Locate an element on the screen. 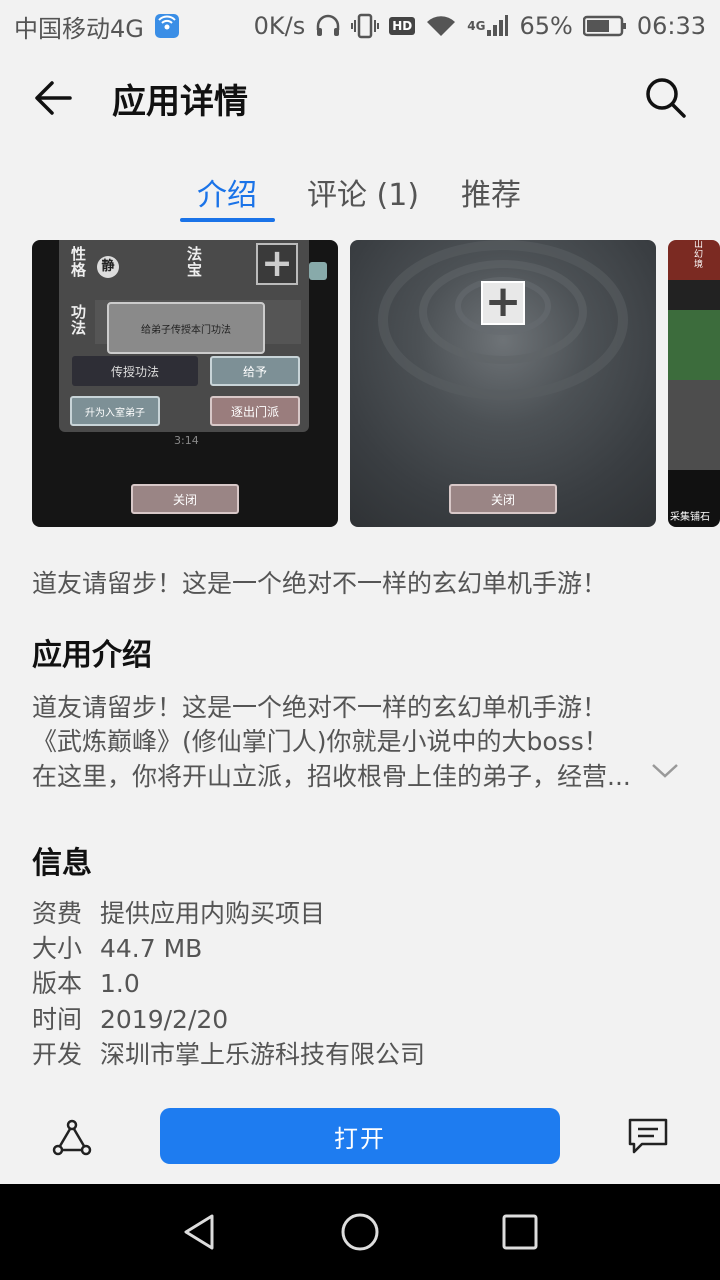  info-key: 大小 is located at coordinates (57, 948).